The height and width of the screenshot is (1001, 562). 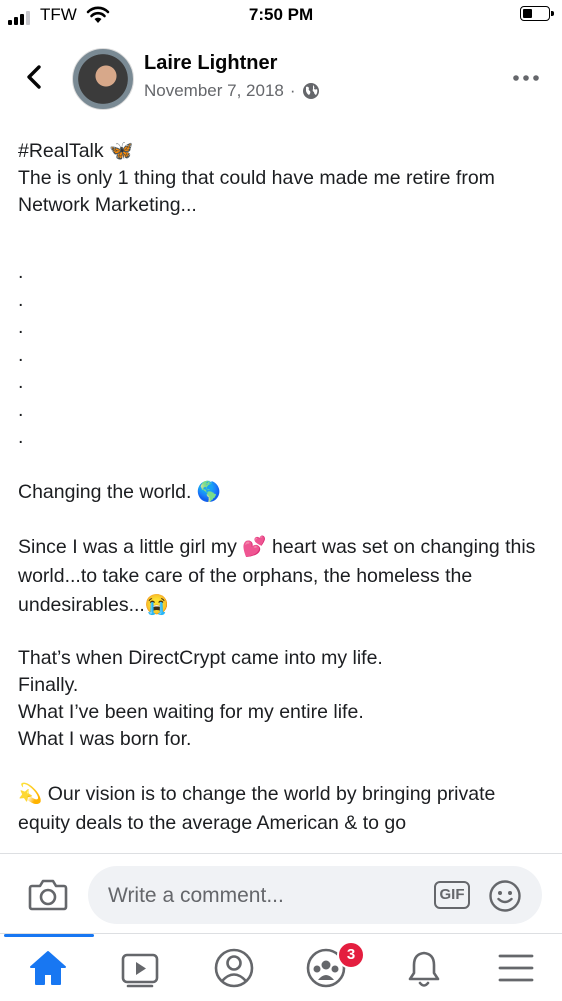 I want to click on watch-icon, so click(x=140, y=968).